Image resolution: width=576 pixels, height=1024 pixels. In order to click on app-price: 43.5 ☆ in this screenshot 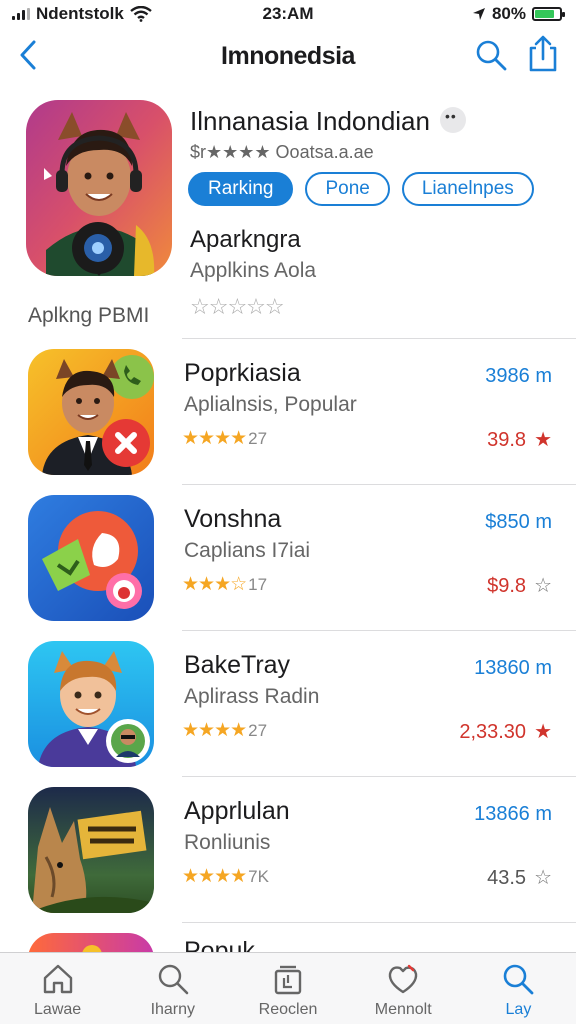, I will do `click(519, 877)`.